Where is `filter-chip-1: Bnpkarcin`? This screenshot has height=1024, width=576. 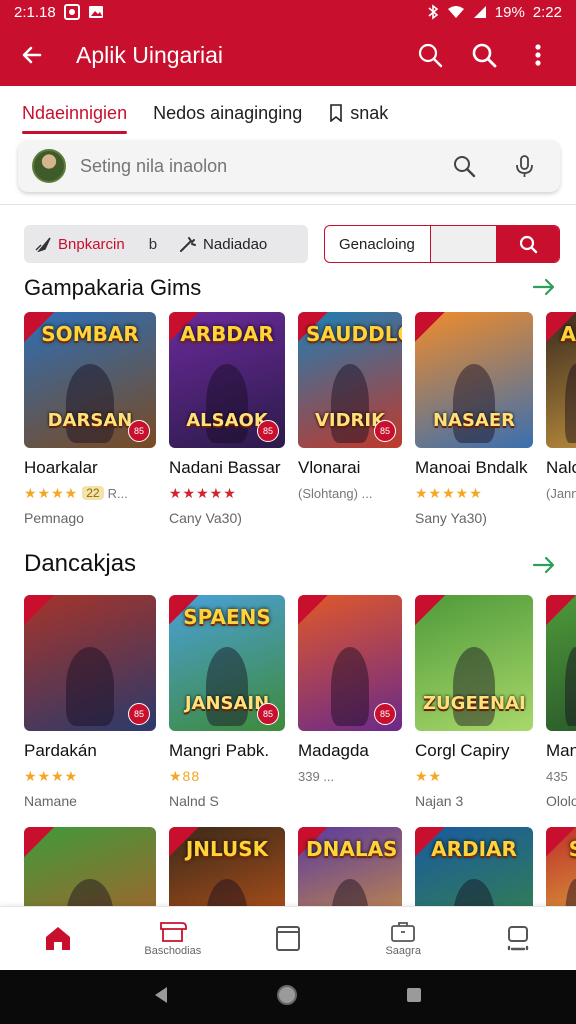
filter-chip-1: Bnpkarcin is located at coordinates (79, 244).